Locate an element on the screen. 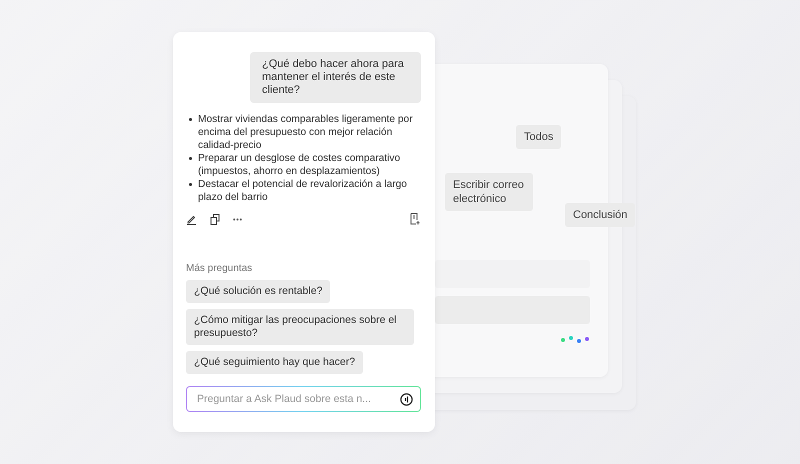  document-add-icon is located at coordinates (415, 219).